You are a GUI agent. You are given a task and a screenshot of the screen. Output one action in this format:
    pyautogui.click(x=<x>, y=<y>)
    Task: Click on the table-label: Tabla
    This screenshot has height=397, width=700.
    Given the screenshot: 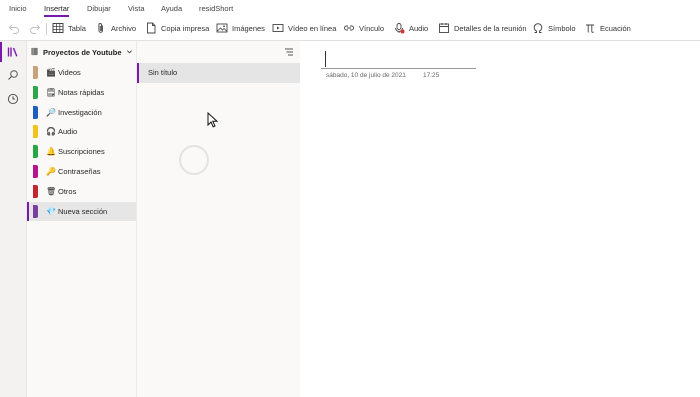 What is the action you would take?
    pyautogui.click(x=77, y=28)
    